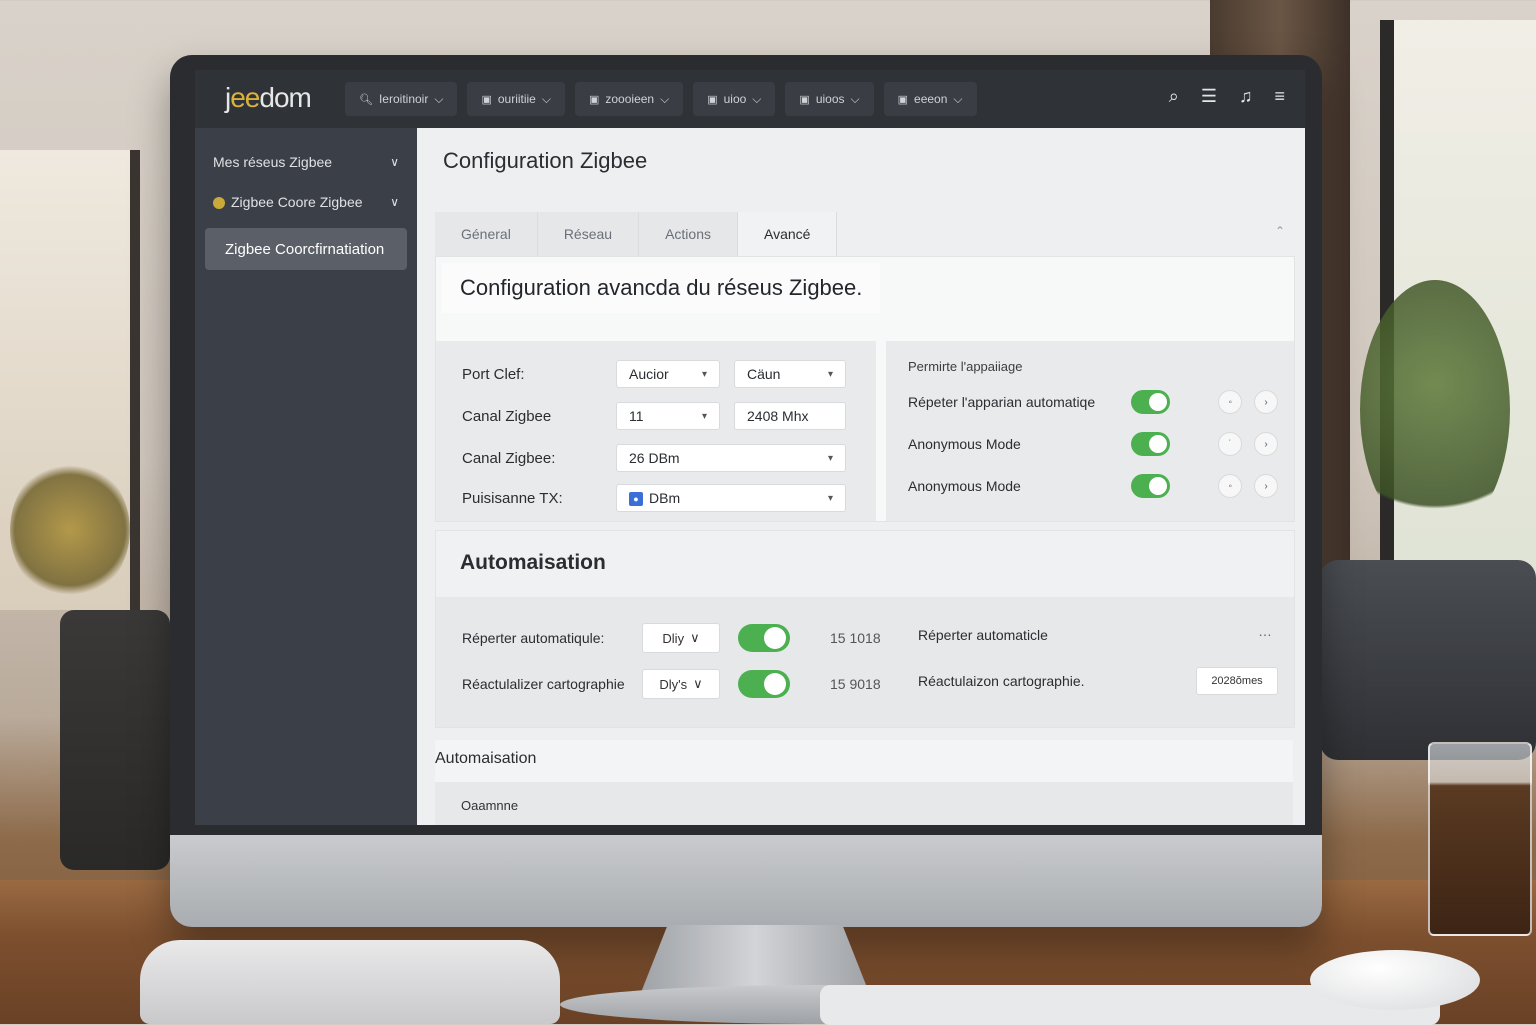 The height and width of the screenshot is (1025, 1536). I want to click on port-mode-select: Cäun ▾, so click(790, 374).